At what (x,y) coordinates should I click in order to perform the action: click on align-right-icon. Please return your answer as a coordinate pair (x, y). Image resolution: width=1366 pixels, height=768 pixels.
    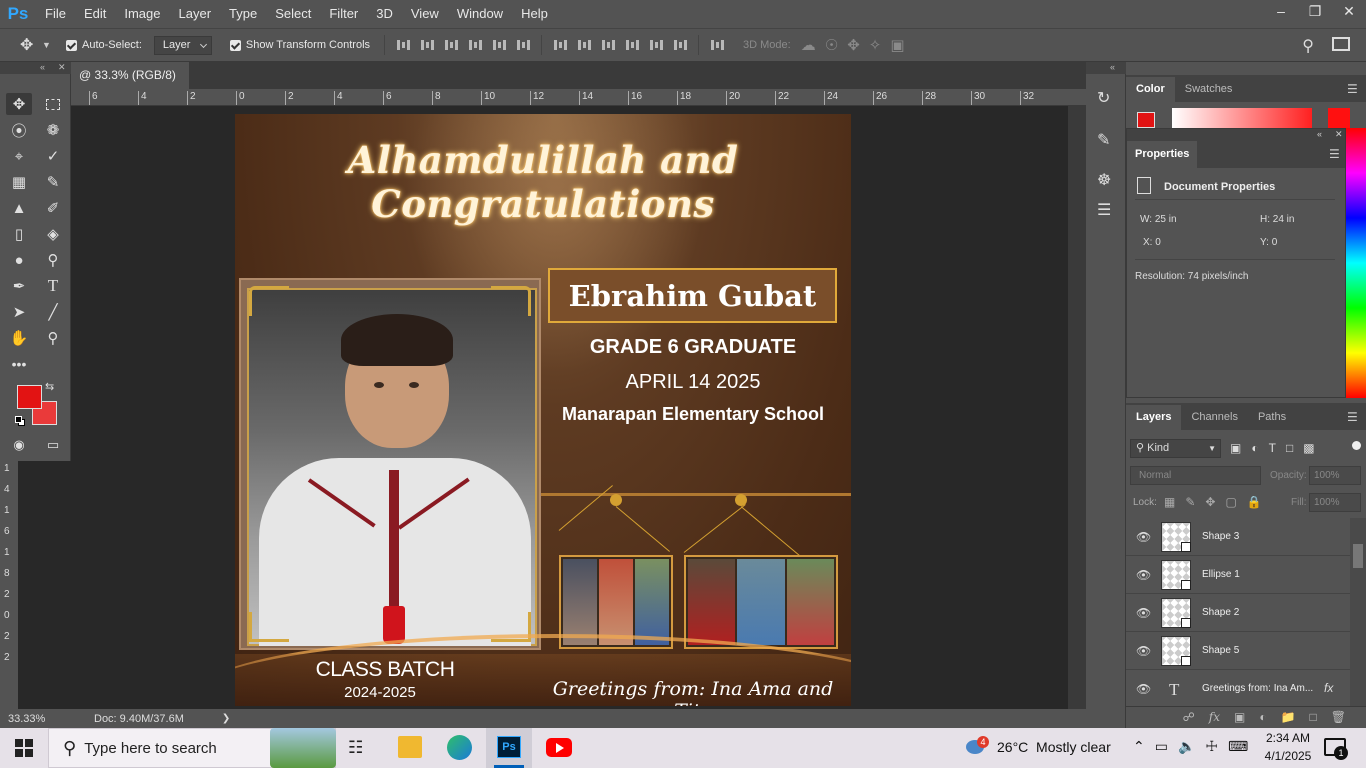
    Looking at the image, I should click on (523, 45).